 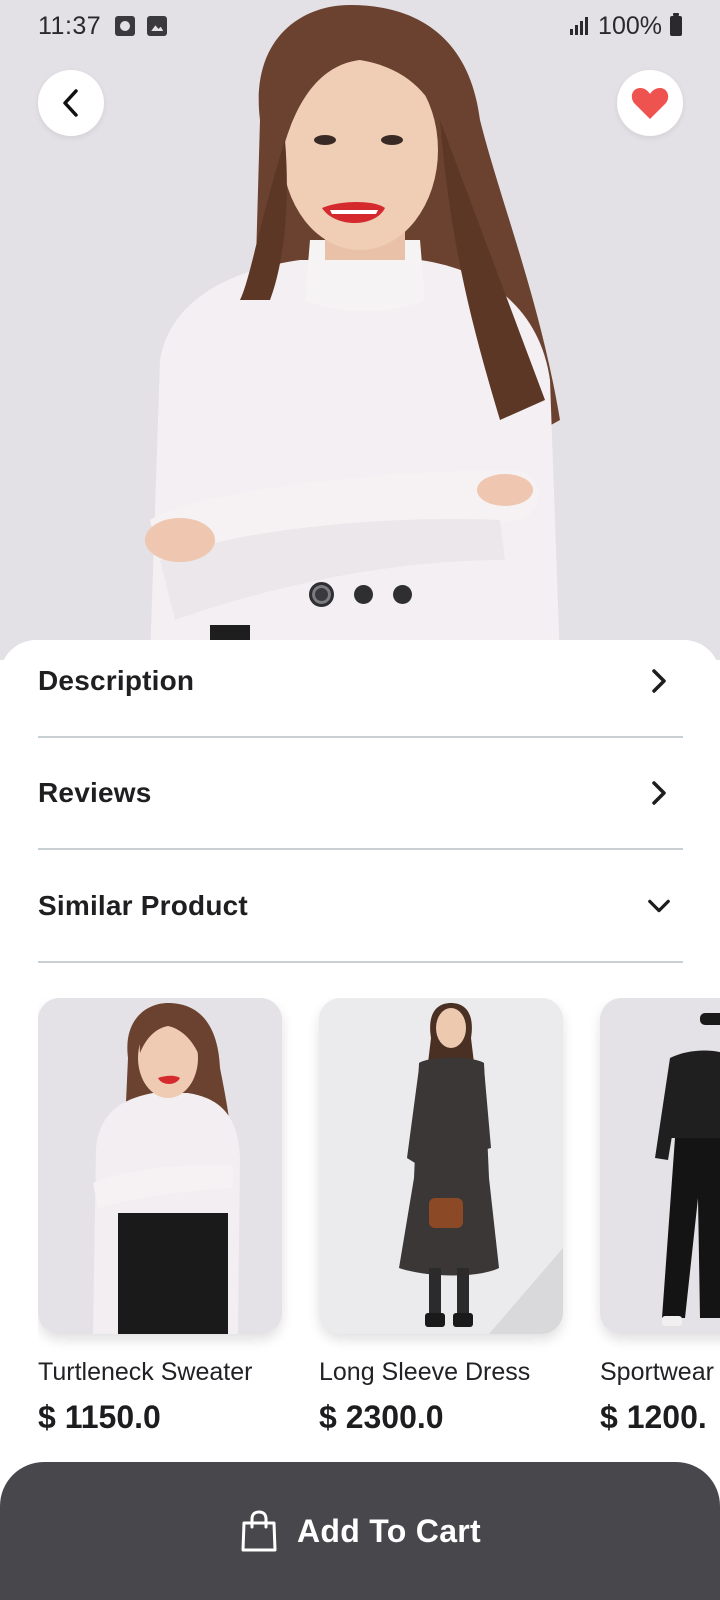 What do you see at coordinates (95, 792) in the screenshot?
I see `reviews-label: Reviews` at bounding box center [95, 792].